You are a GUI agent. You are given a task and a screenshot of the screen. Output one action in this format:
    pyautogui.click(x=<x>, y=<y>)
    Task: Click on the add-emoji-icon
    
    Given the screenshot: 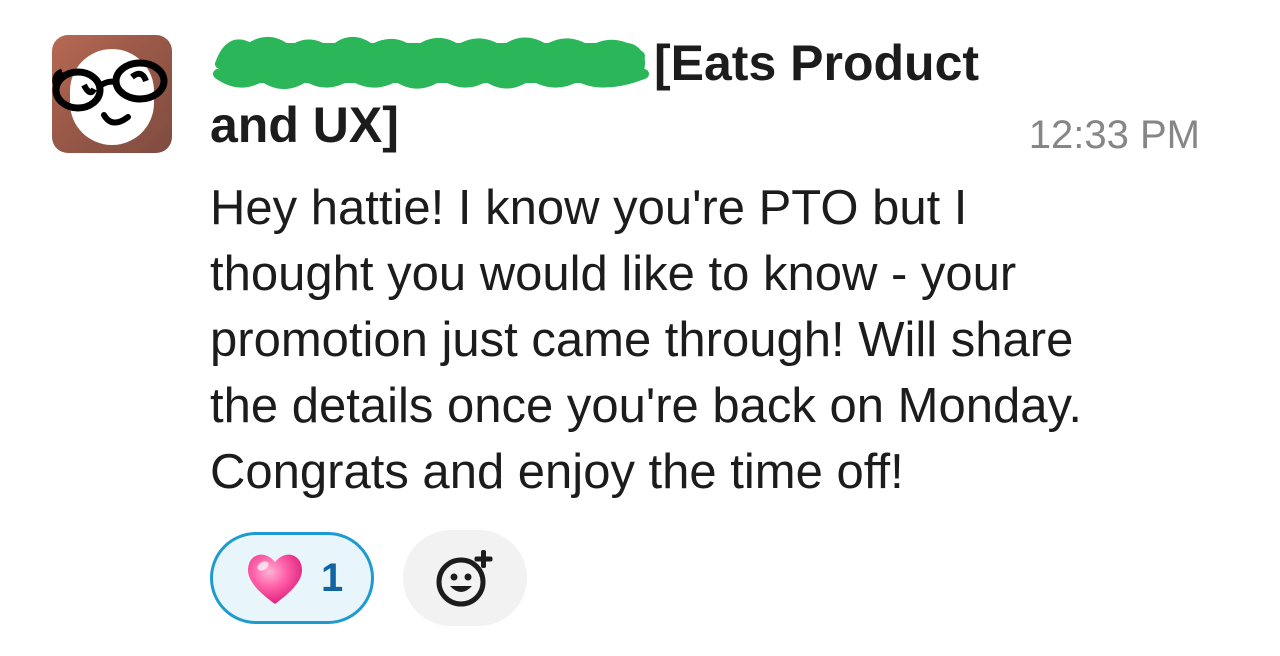 What is the action you would take?
    pyautogui.click(x=464, y=578)
    